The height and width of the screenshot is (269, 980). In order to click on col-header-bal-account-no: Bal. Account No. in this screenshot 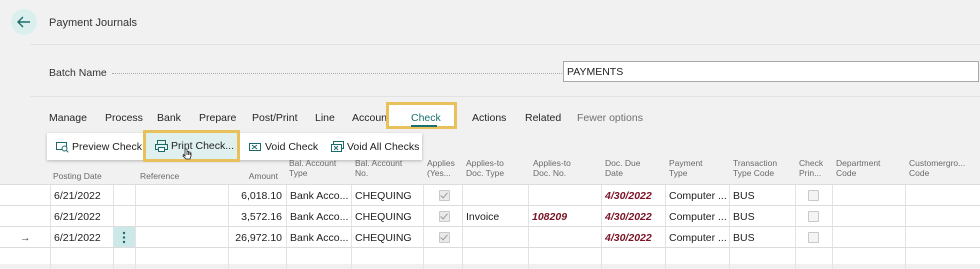, I will do `click(382, 170)`.